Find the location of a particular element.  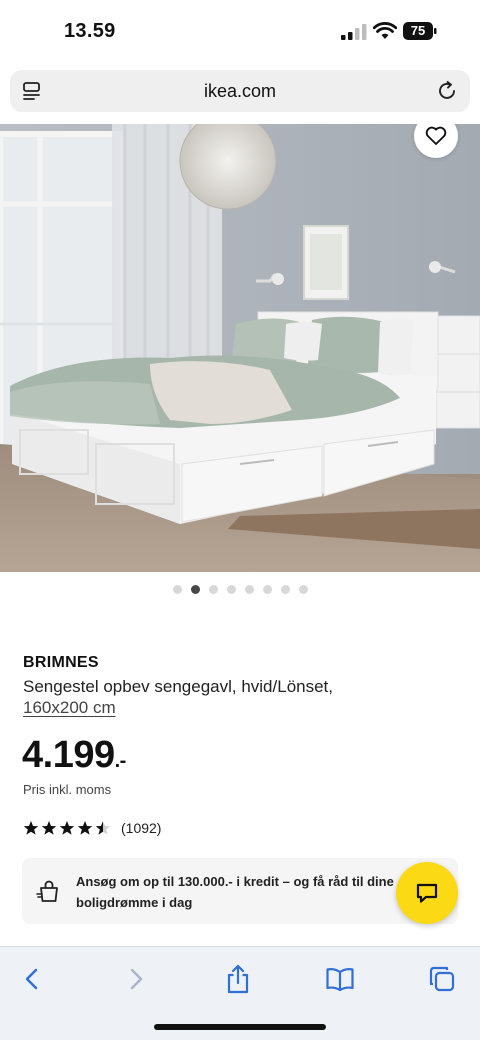

back-button is located at coordinates (32, 979).